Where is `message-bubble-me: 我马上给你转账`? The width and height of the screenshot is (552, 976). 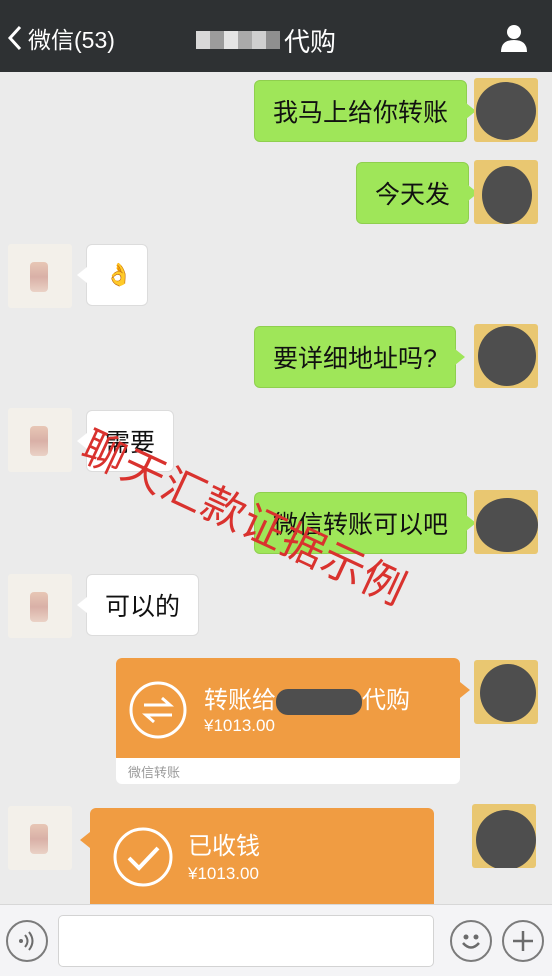 message-bubble-me: 我马上给你转账 is located at coordinates (365, 111).